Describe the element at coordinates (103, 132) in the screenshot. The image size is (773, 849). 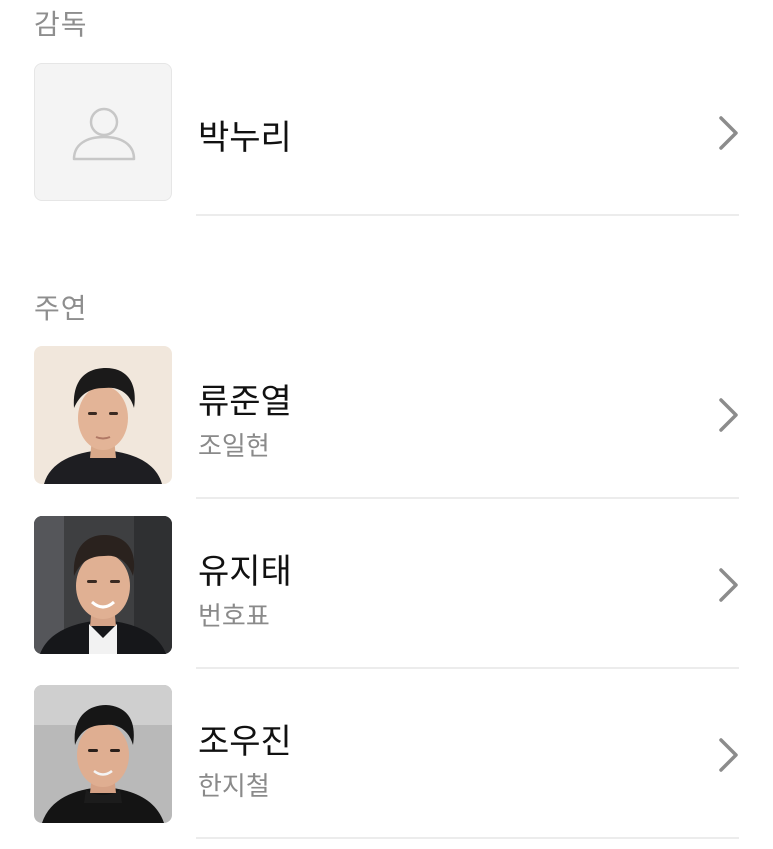
I see `person-placeholder-icon` at that location.